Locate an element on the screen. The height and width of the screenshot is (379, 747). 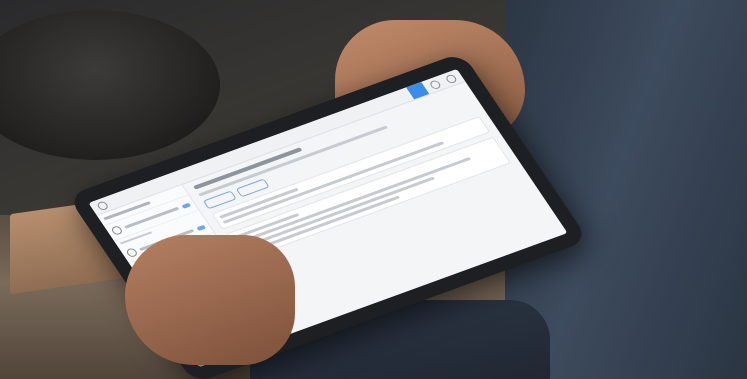
menu-icon is located at coordinates (102, 205).